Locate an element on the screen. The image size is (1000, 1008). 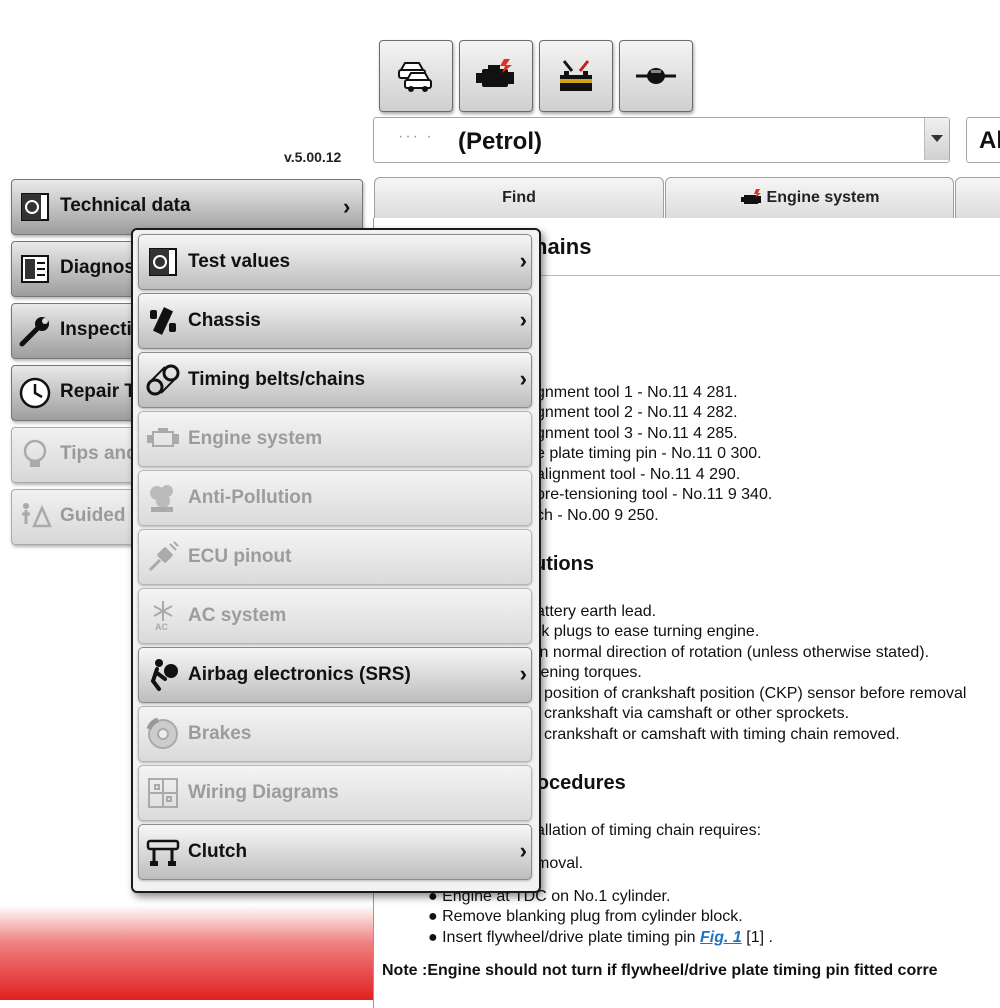
nav-technical-data: Technical data › is located at coordinates (187, 207).